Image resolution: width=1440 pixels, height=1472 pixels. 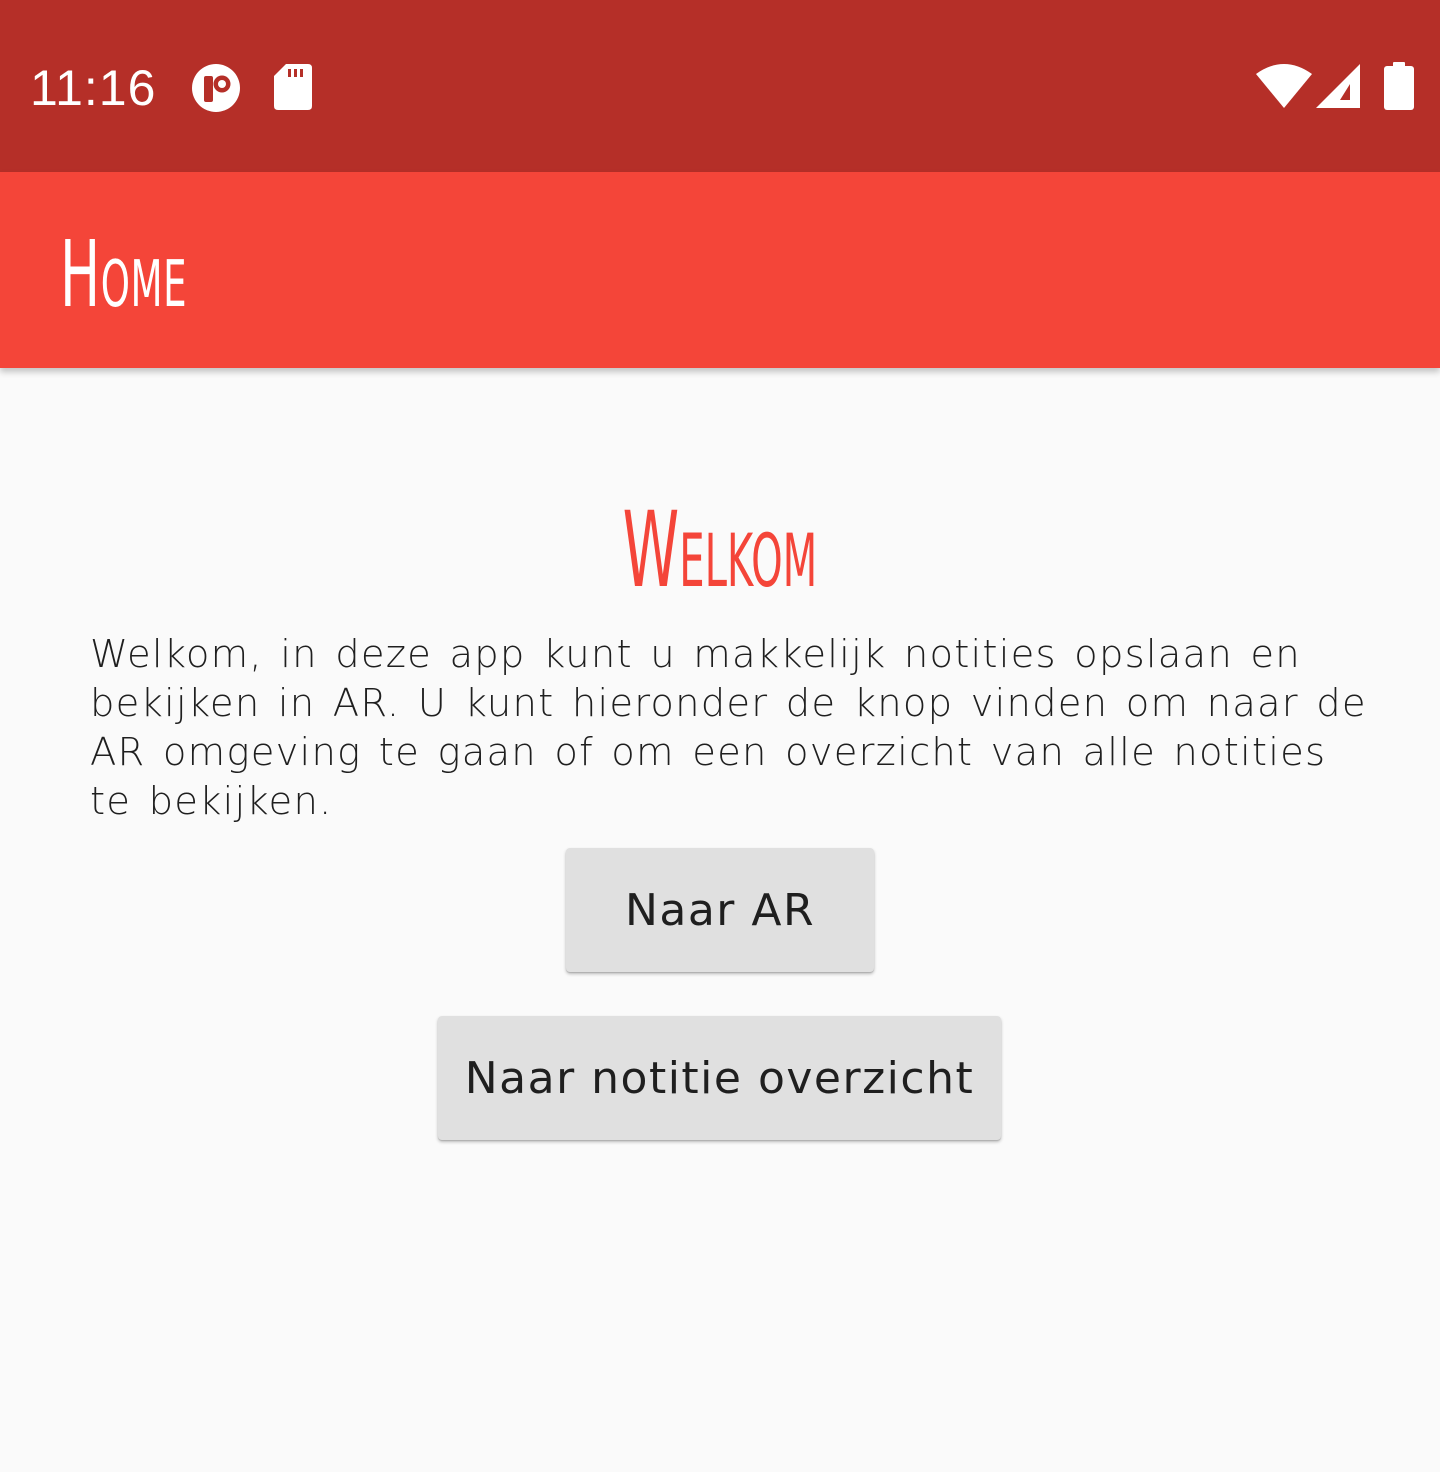 I want to click on welcome-heading-text: Welkom, so click(x=720, y=550).